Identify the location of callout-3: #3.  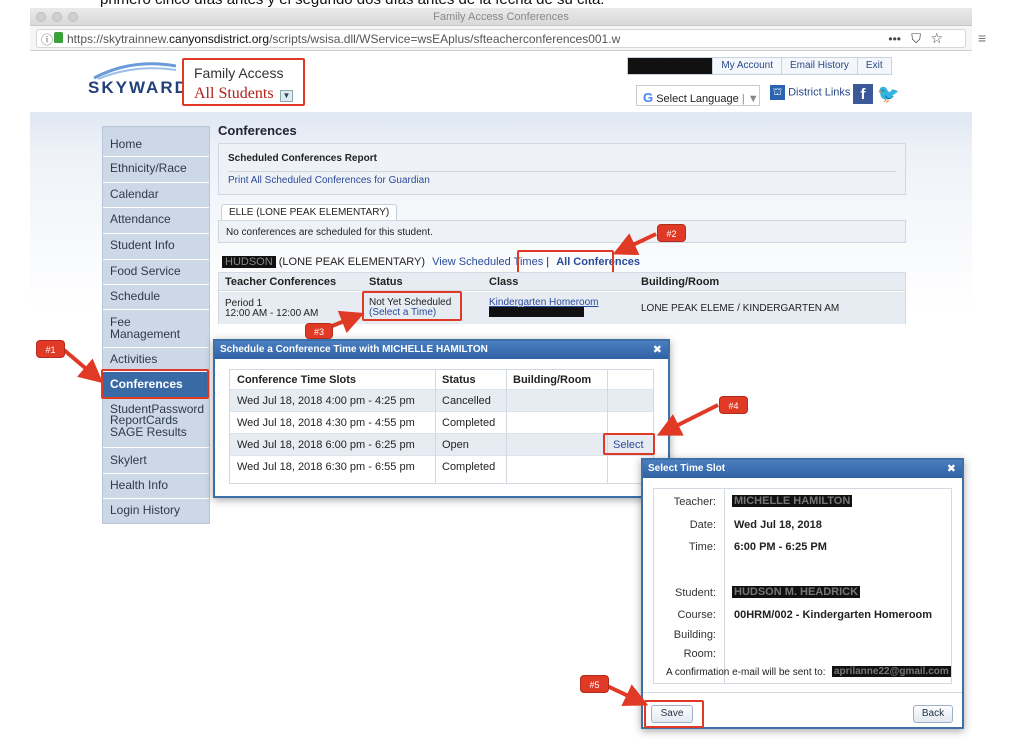
(319, 331).